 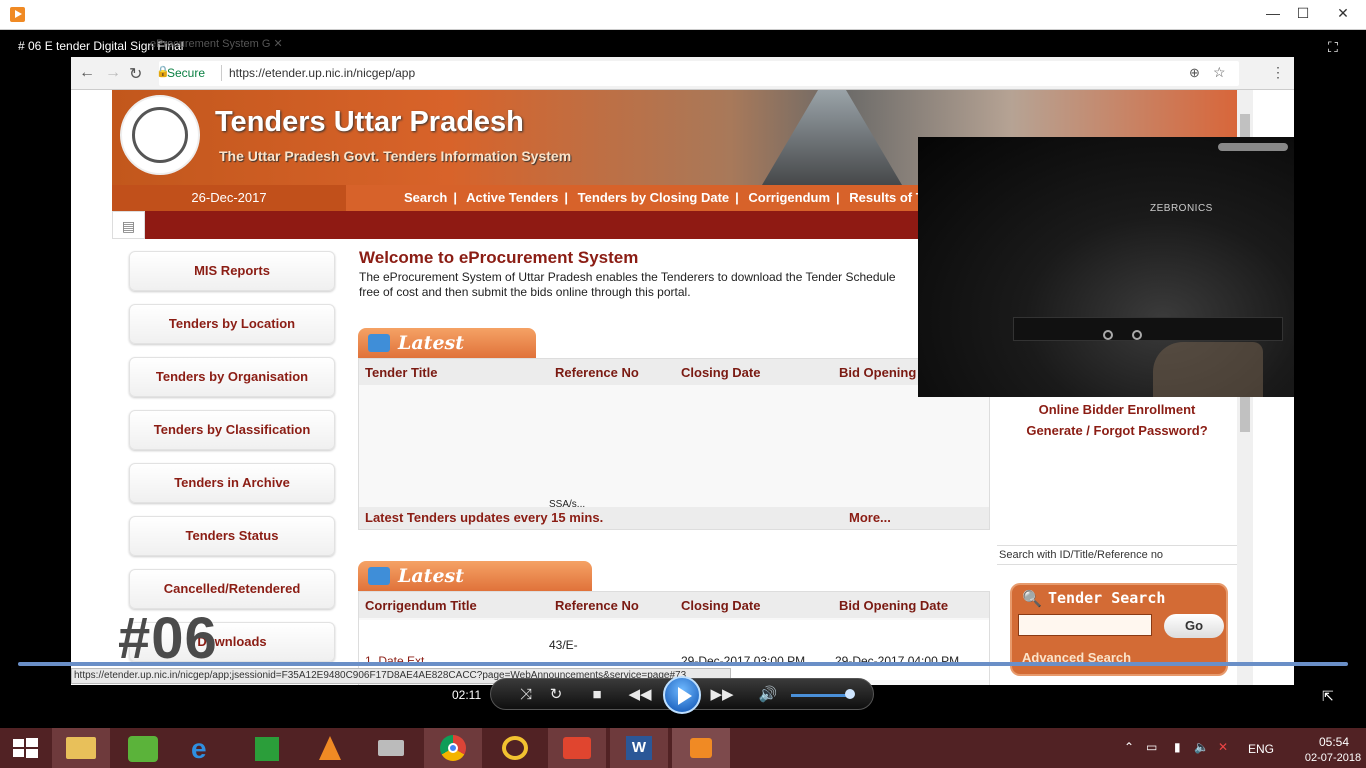 I want to click on tender-search-title: Tender Search, so click(x=1107, y=598).